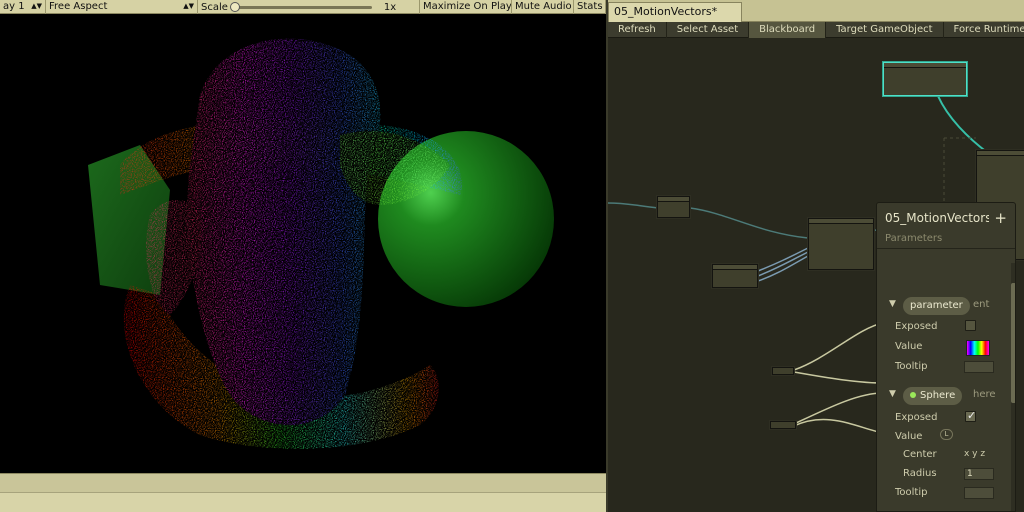 The image size is (1024, 512). What do you see at coordinates (300, 6) in the screenshot?
I see `scale-slider` at bounding box center [300, 6].